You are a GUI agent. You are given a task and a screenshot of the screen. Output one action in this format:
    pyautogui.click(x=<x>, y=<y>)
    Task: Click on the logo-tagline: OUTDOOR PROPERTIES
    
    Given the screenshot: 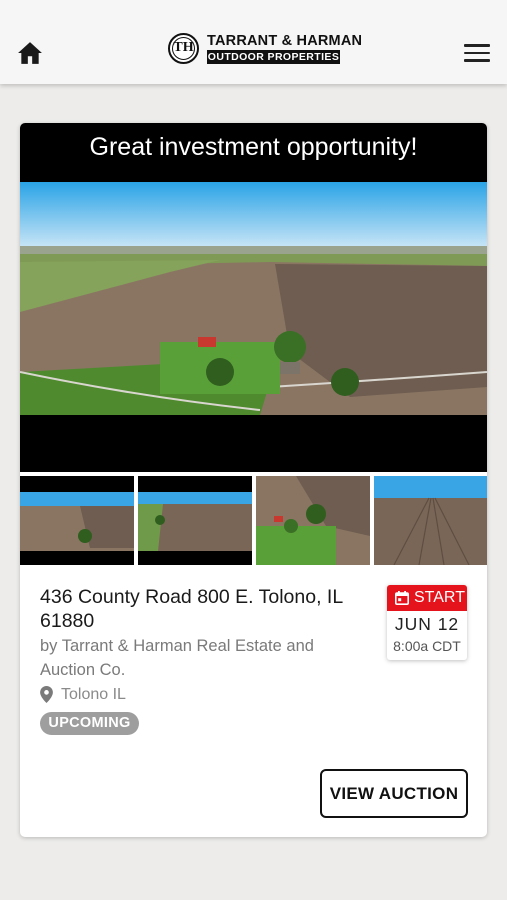 What is the action you would take?
    pyautogui.click(x=273, y=57)
    